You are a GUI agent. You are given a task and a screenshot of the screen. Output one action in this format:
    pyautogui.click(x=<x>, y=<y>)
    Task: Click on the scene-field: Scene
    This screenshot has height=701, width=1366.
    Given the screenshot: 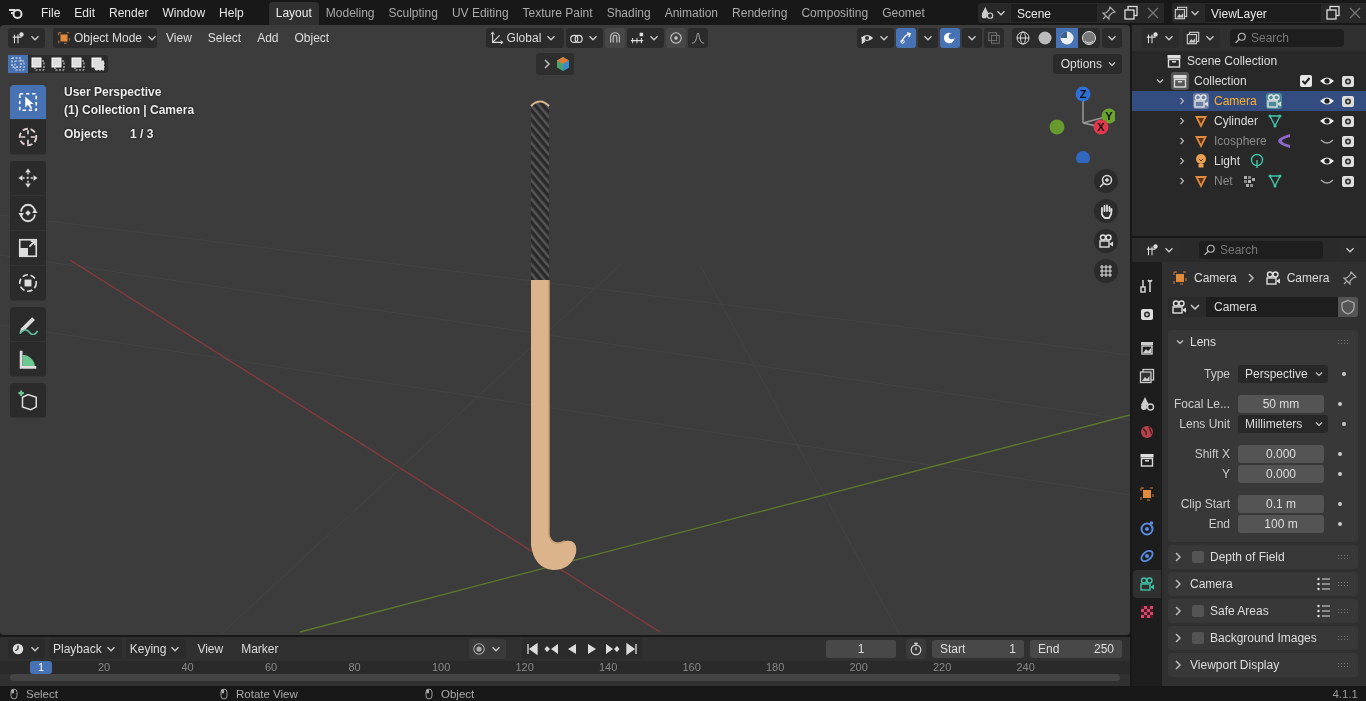 What is the action you would take?
    pyautogui.click(x=1054, y=12)
    